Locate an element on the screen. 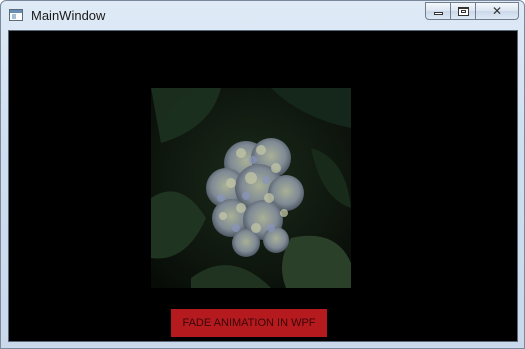  close-icon: ✕ is located at coordinates (497, 11).